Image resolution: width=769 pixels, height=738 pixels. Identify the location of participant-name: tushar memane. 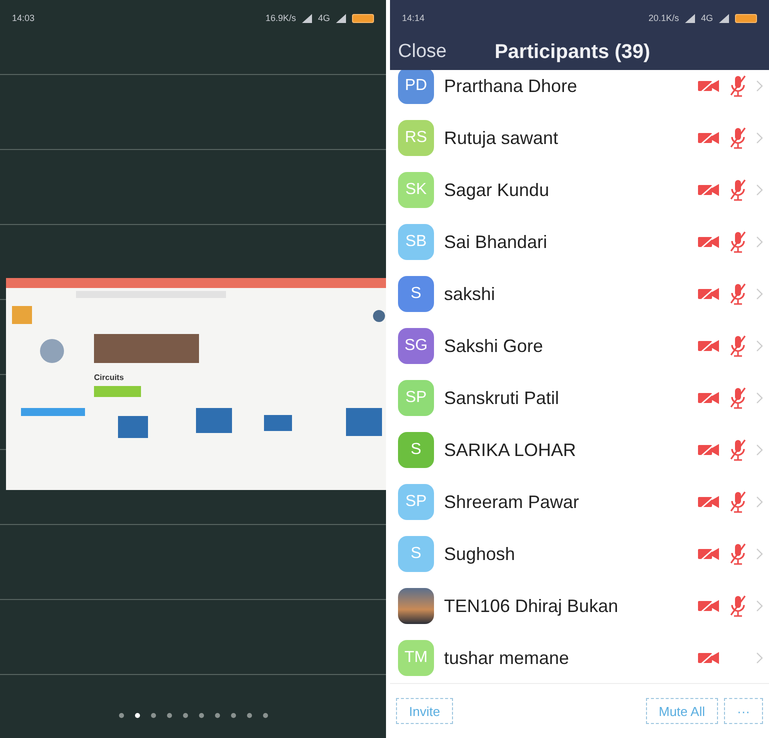
(507, 658).